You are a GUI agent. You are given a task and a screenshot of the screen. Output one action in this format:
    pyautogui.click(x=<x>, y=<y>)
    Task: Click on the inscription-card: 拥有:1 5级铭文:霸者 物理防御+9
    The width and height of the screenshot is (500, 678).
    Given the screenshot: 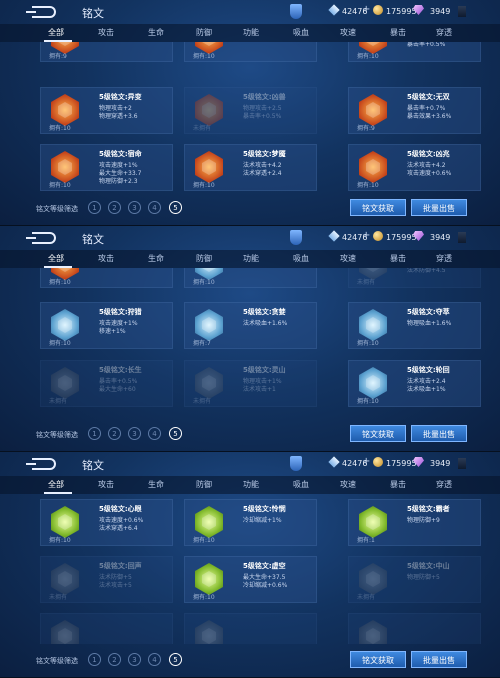 What is the action you would take?
    pyautogui.click(x=414, y=522)
    